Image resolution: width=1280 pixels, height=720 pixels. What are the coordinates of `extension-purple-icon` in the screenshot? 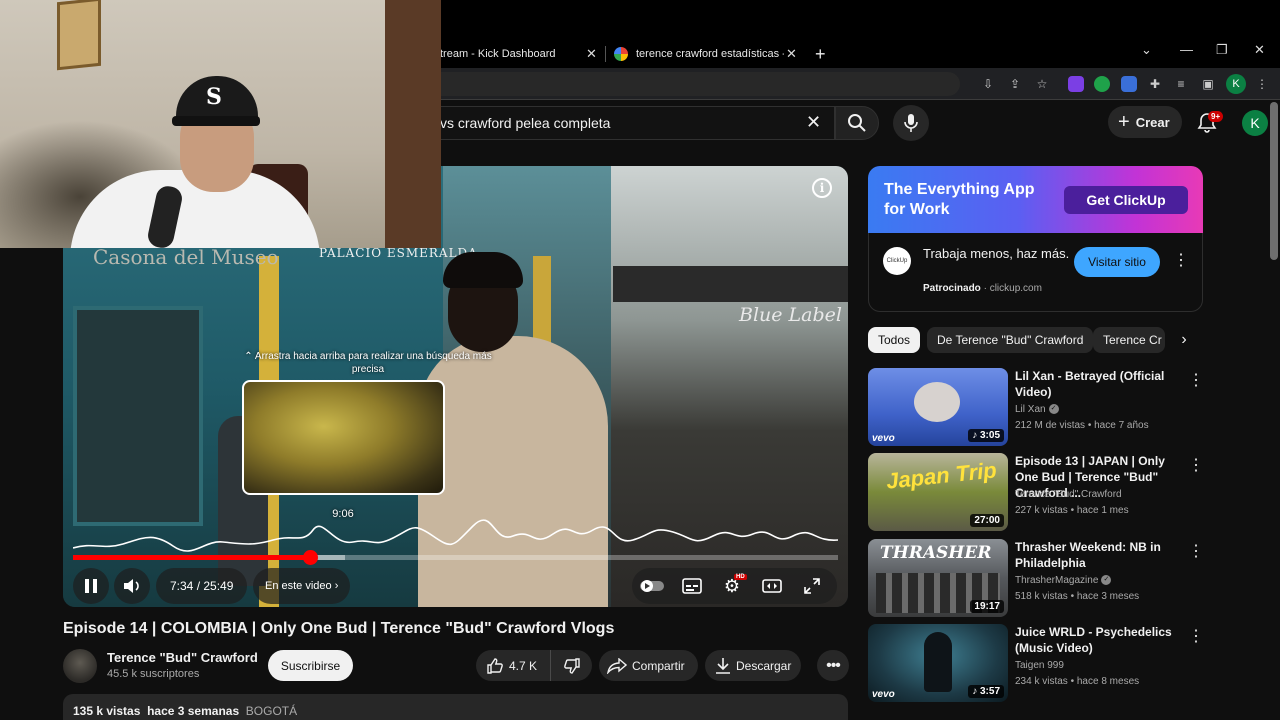 It's located at (1076, 84).